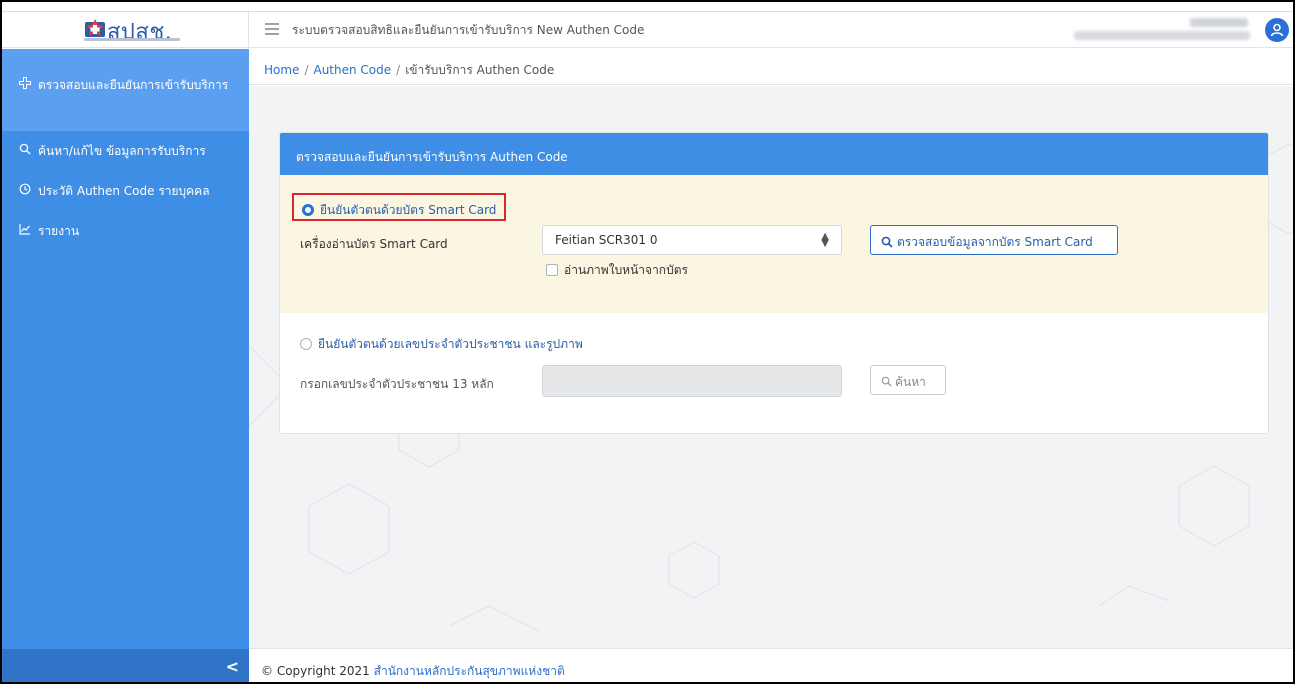 This screenshot has height=684, width=1295. Describe the element at coordinates (25, 85) in the screenshot. I see `plus-cross-icon` at that location.